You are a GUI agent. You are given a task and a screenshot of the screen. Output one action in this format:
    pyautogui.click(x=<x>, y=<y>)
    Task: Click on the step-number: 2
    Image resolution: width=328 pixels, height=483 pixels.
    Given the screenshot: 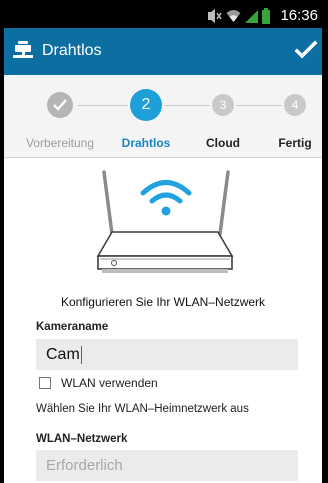 What is the action you would take?
    pyautogui.click(x=146, y=105)
    